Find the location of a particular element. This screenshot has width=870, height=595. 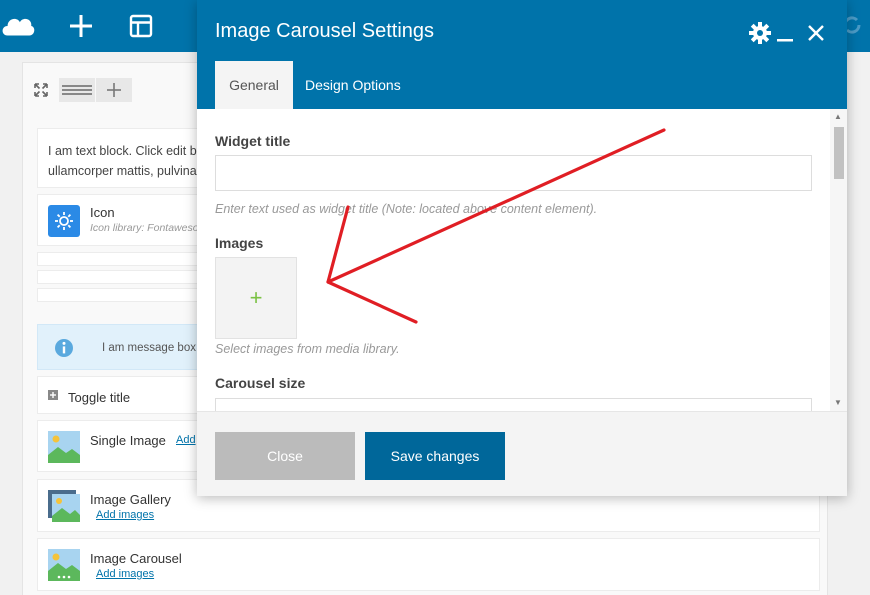

add-images-button: + is located at coordinates (256, 298).